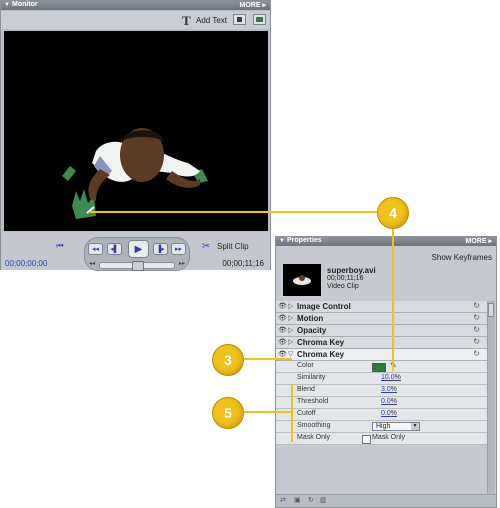 Image resolution: width=500 pixels, height=508 pixels. What do you see at coordinates (393, 213) in the screenshot?
I see `callout-4: 4` at bounding box center [393, 213].